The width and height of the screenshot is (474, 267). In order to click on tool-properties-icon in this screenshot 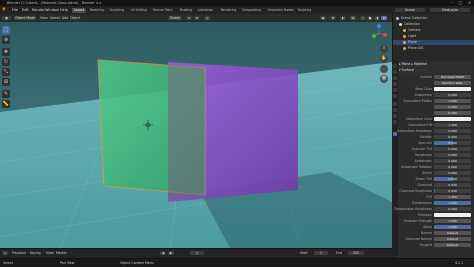, I will do `click(395, 66)`.